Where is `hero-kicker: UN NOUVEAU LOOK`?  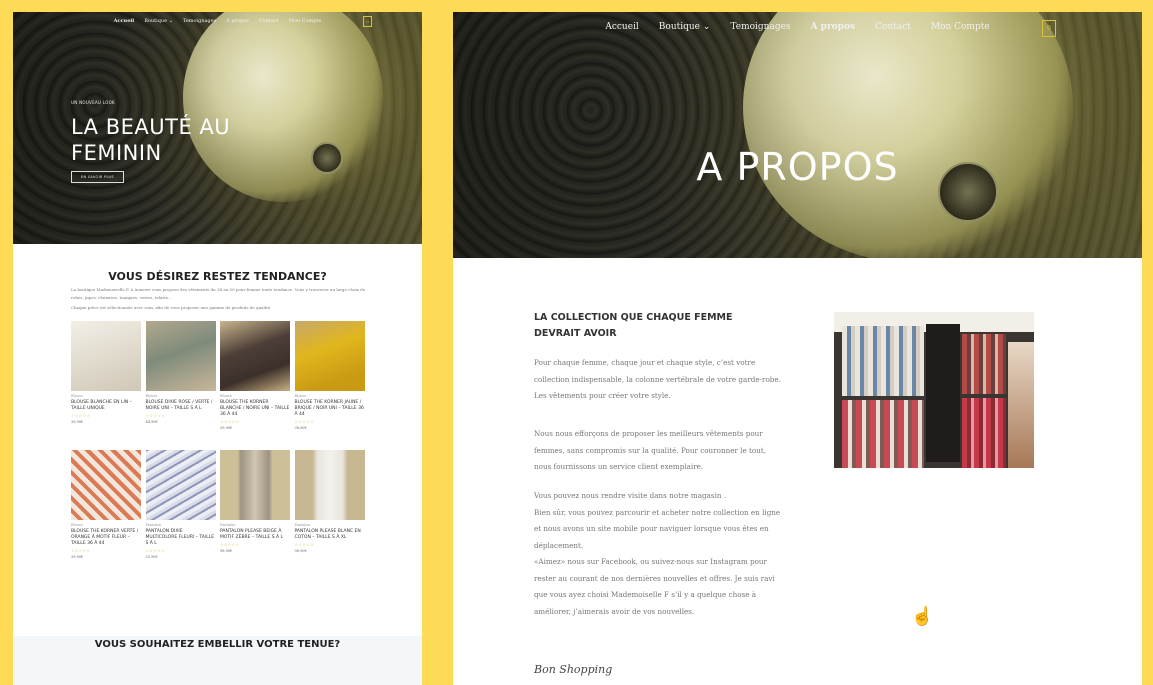
hero-kicker: UN NOUVEAU LOOK is located at coordinates (93, 102).